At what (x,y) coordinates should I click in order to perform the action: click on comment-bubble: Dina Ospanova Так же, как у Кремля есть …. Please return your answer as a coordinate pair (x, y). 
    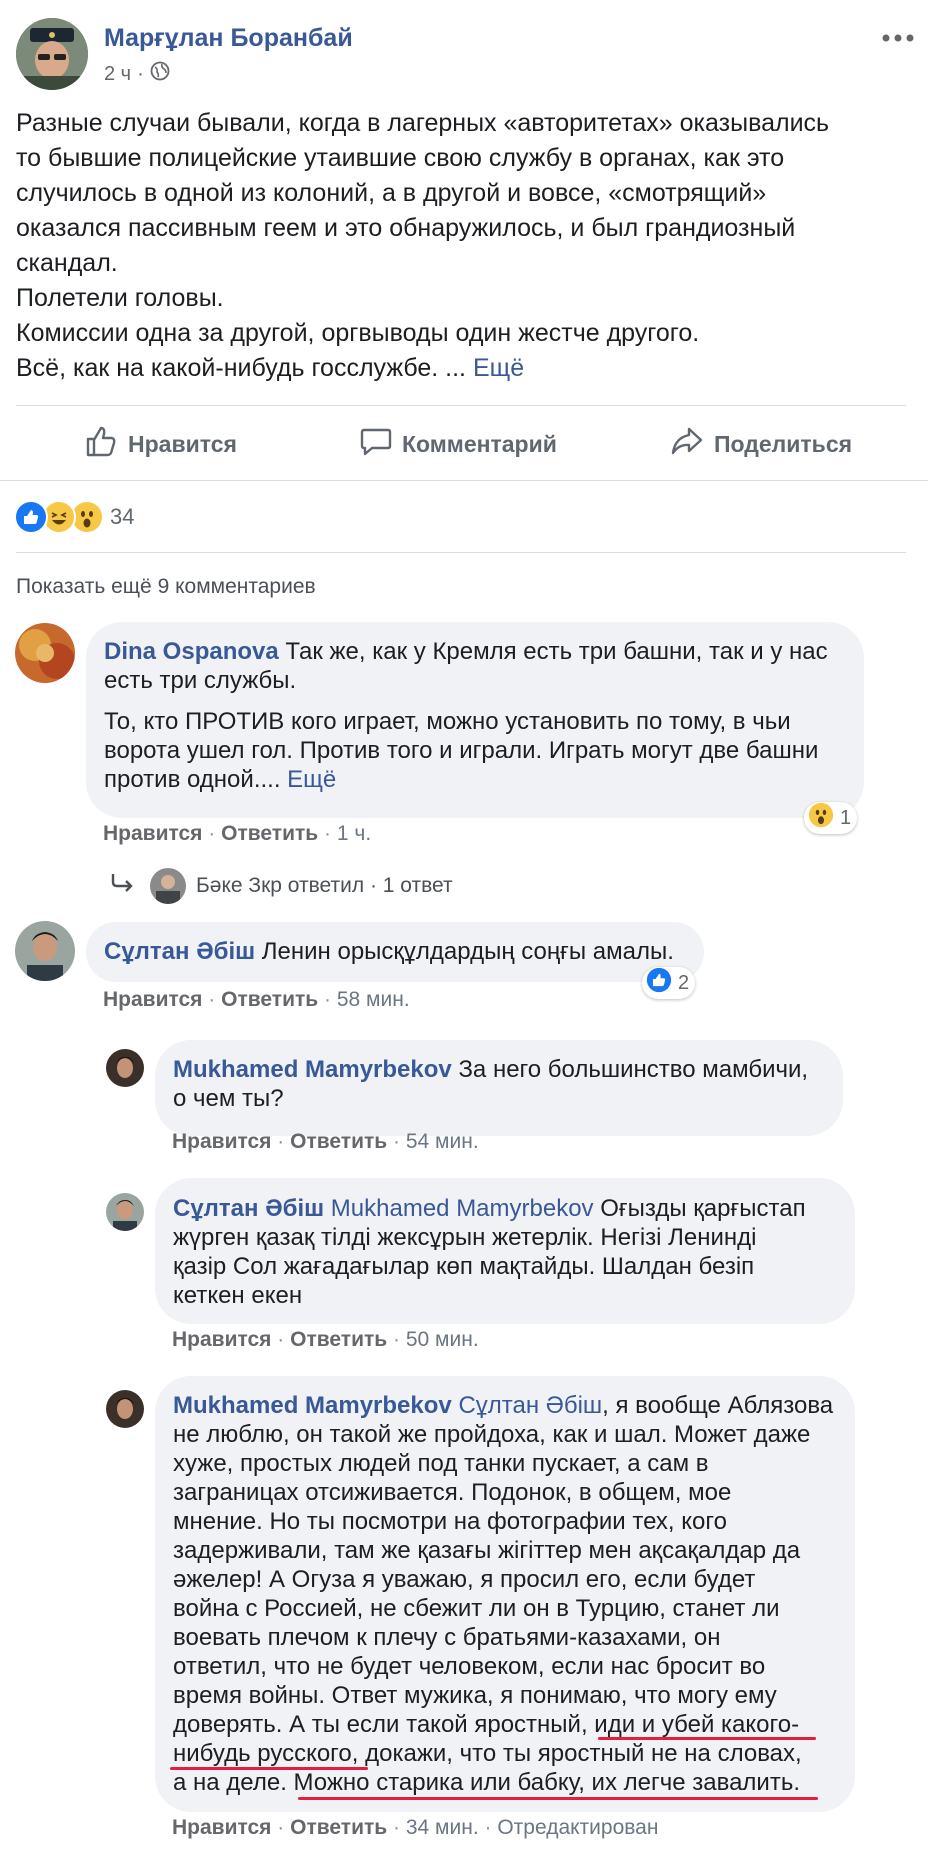
    Looking at the image, I should click on (475, 720).